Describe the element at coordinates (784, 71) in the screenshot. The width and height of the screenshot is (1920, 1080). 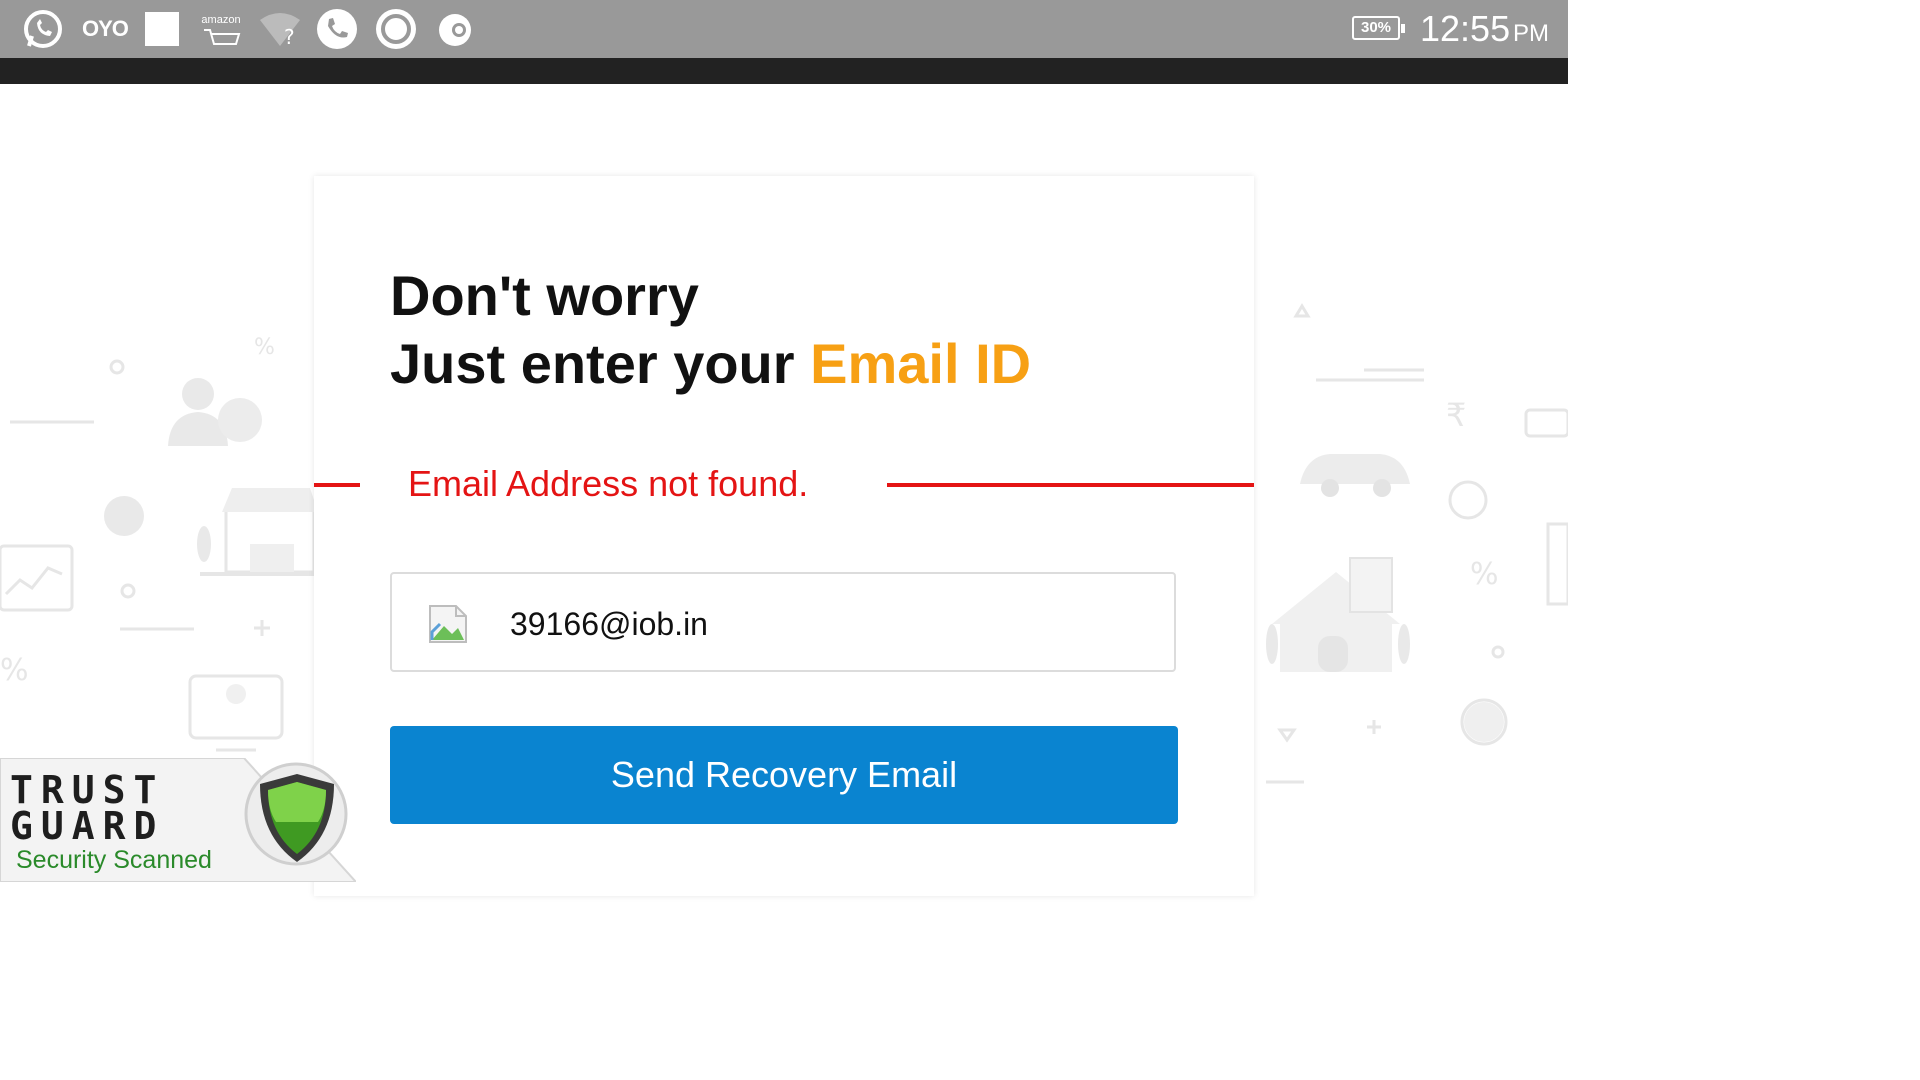
I see `browser-strip` at that location.